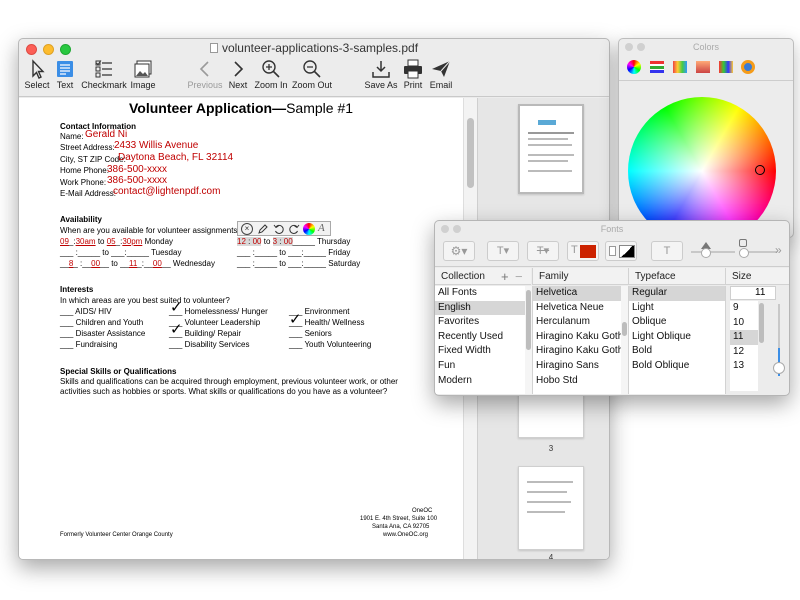 This screenshot has height=600, width=800. Describe the element at coordinates (106, 134) in the screenshot. I see `name-field: Gerald Ni` at that location.